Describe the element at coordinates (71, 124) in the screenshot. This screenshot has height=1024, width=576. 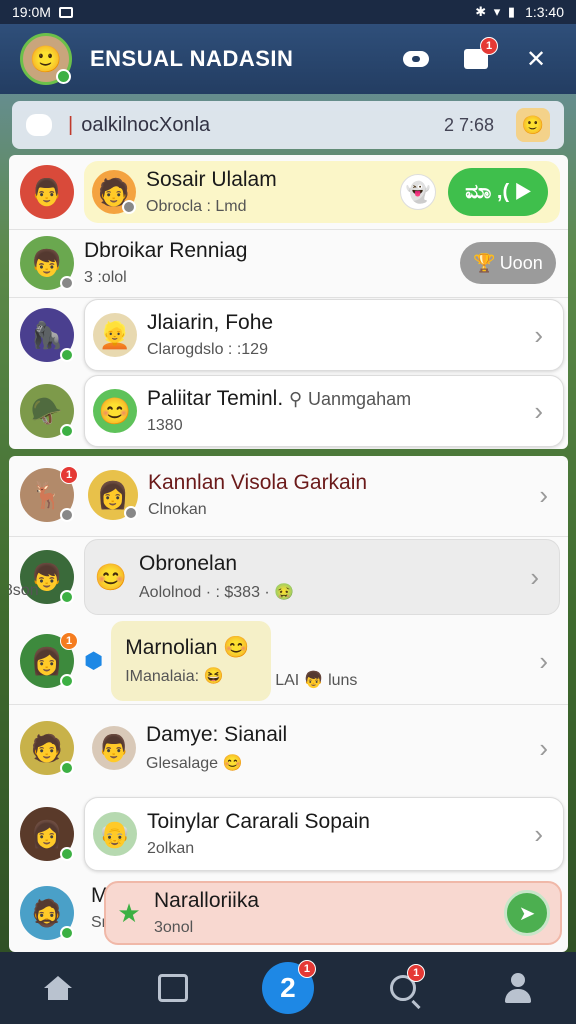
I see `cursor-icon: |` at that location.